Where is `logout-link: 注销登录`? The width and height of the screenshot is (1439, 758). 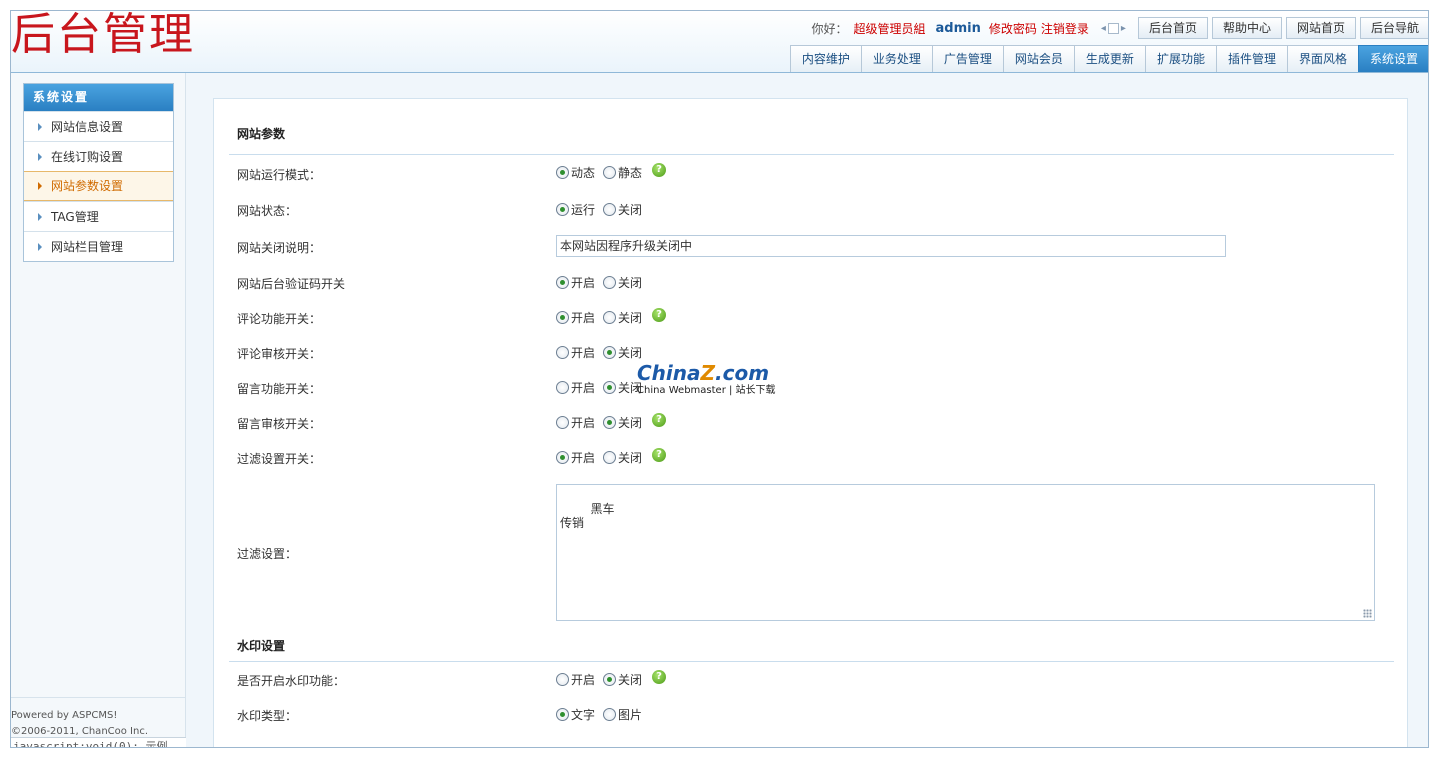 logout-link: 注销登录 is located at coordinates (1065, 28).